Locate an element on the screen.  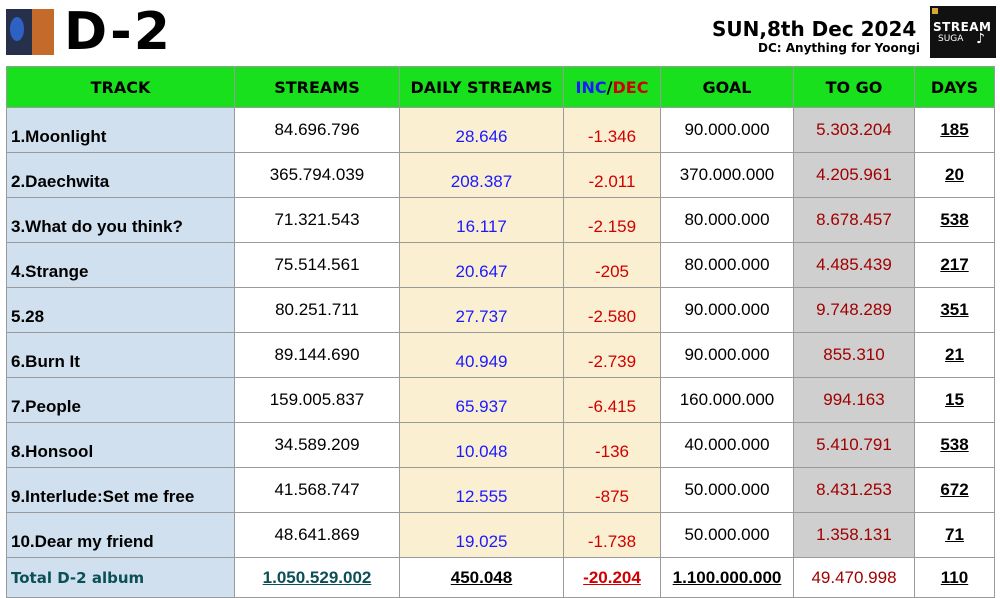
cell-track: 5.28 is located at coordinates (120, 310).